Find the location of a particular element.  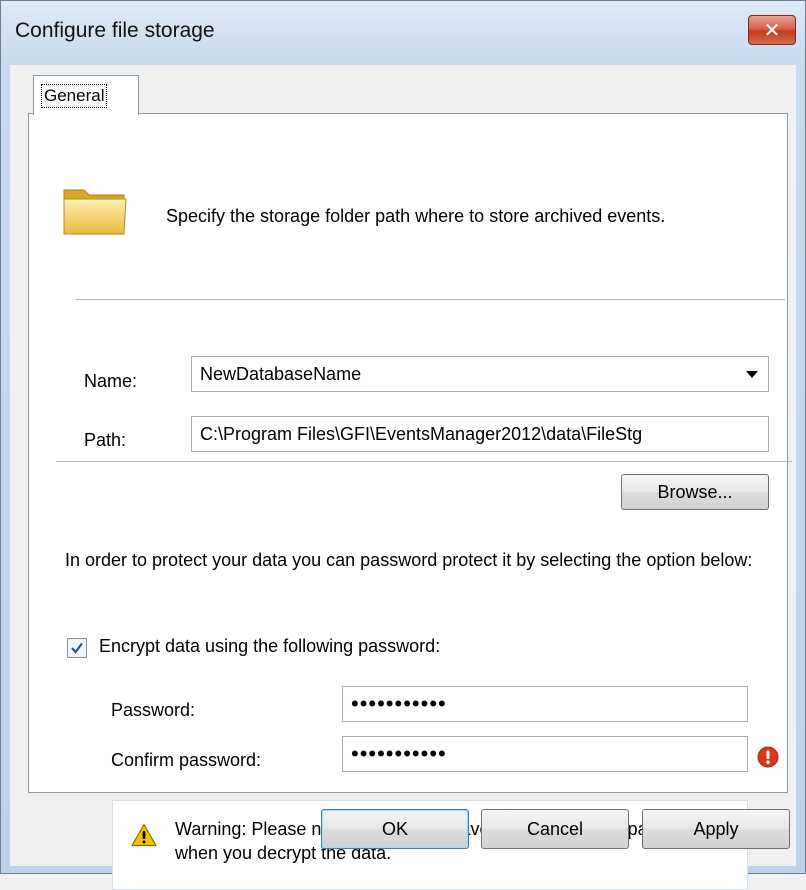

folder-icon is located at coordinates (95, 212).